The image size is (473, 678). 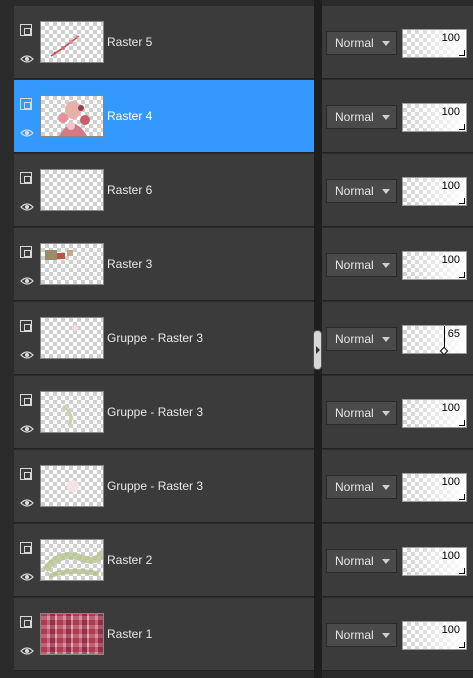 What do you see at coordinates (130, 190) in the screenshot?
I see `layer-name: Raster 6` at bounding box center [130, 190].